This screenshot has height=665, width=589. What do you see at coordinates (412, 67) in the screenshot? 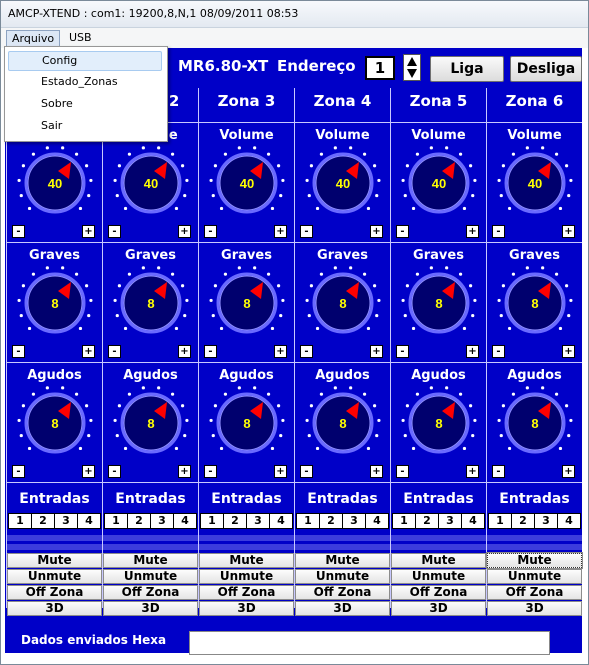
I see `address-spinner` at bounding box center [412, 67].